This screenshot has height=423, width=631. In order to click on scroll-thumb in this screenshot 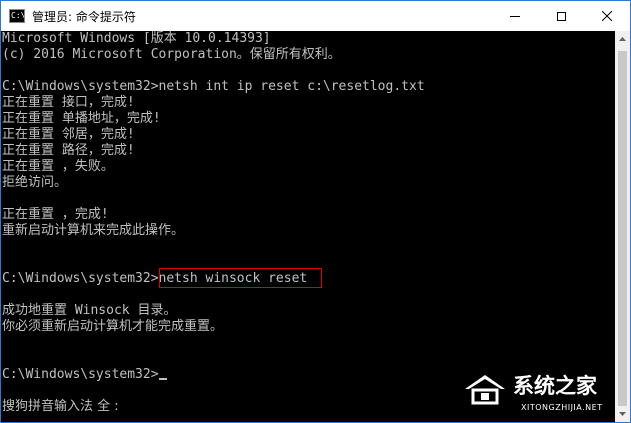, I will do `click(622, 228)`.